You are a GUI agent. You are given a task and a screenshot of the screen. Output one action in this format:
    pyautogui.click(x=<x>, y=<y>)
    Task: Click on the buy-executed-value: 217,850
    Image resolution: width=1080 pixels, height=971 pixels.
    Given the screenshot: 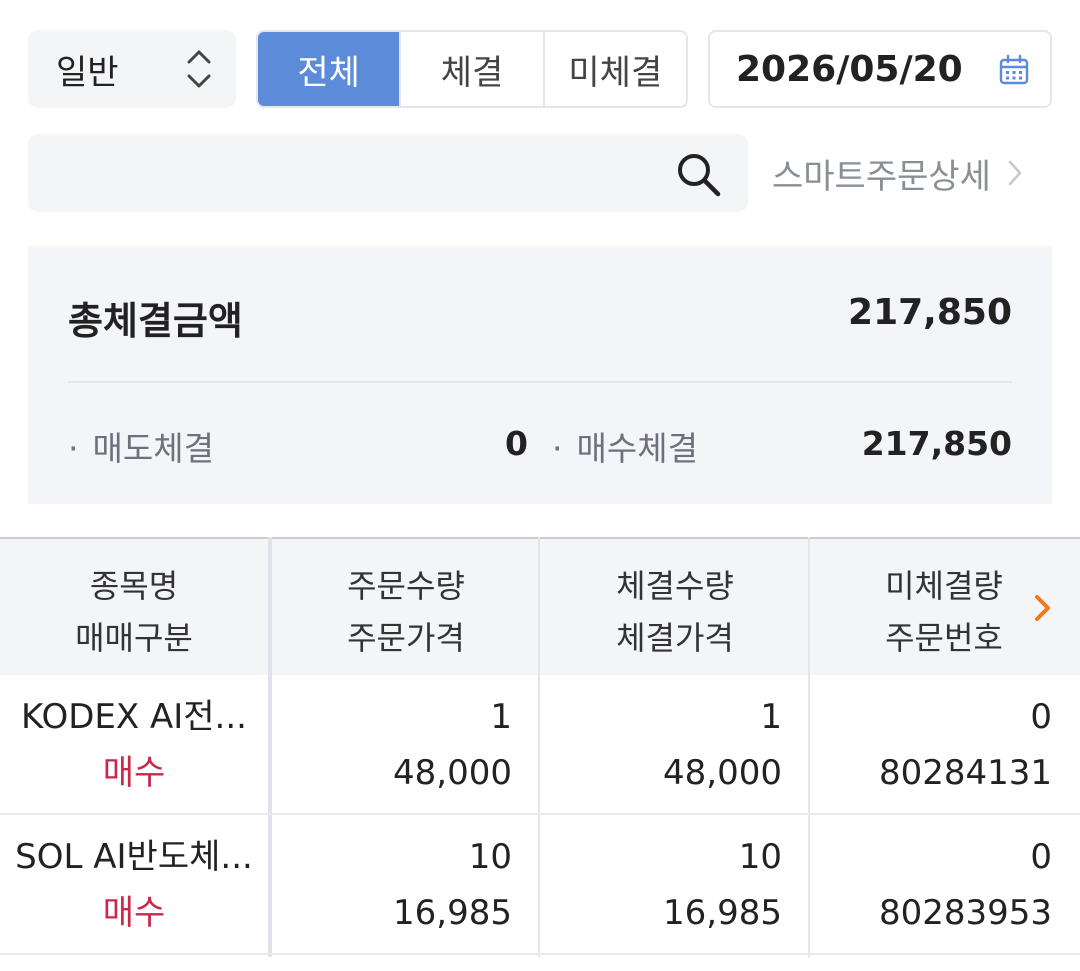 What is the action you would take?
    pyautogui.click(x=936, y=443)
    